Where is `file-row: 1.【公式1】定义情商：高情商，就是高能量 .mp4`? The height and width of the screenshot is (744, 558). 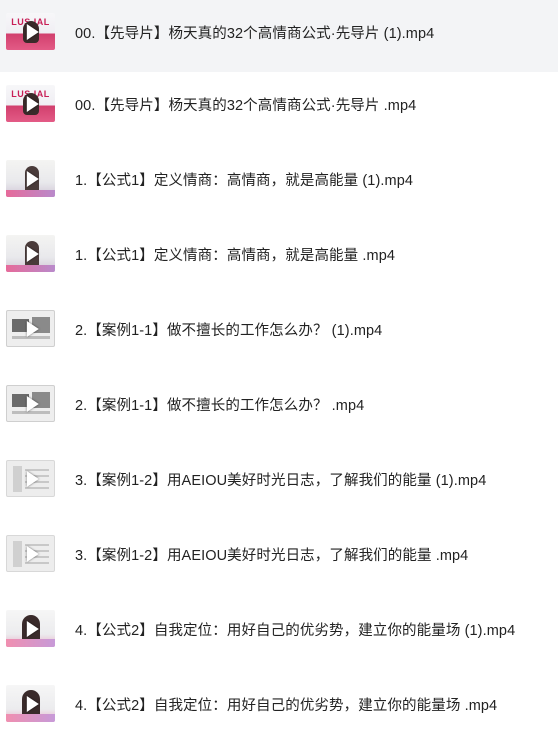
file-row: 1.【公式1】定义情商：高情商，就是高能量 .mp4 is located at coordinates (279, 258).